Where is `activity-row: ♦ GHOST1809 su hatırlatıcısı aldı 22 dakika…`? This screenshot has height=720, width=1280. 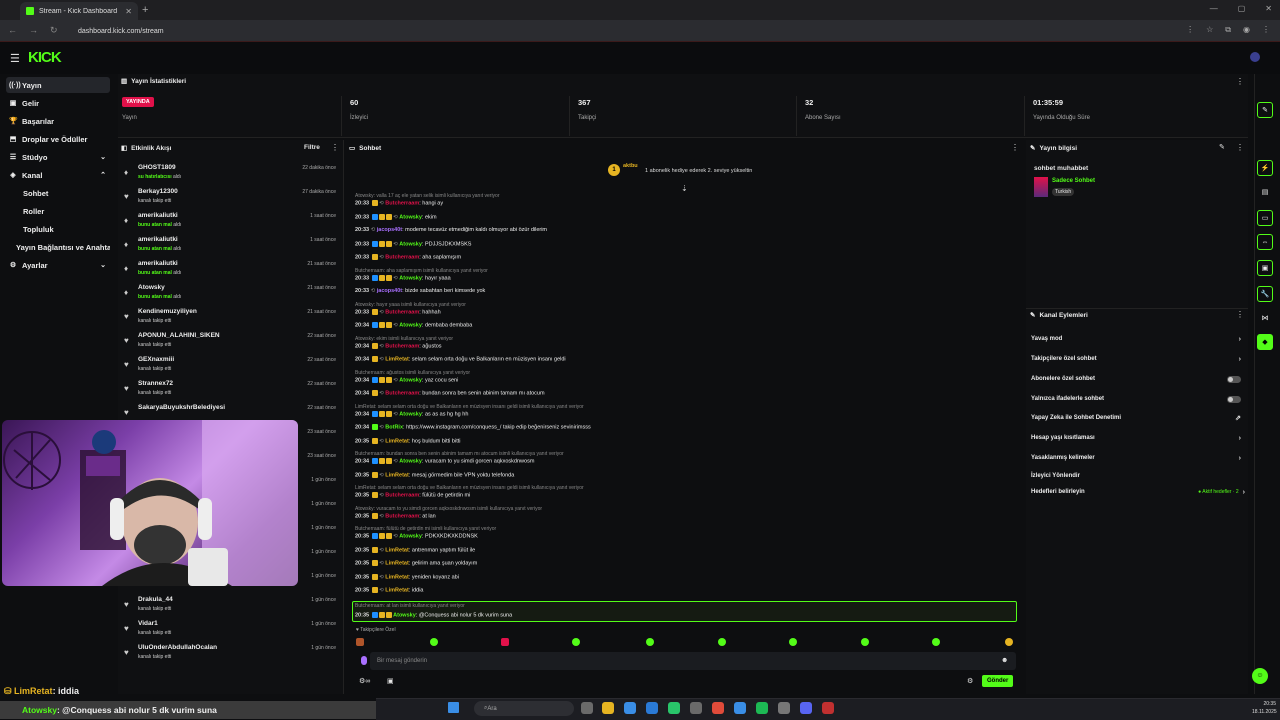 activity-row: ♦ GHOST1809 su hatırlatıcısı aldı 22 dakika… is located at coordinates (232, 176).